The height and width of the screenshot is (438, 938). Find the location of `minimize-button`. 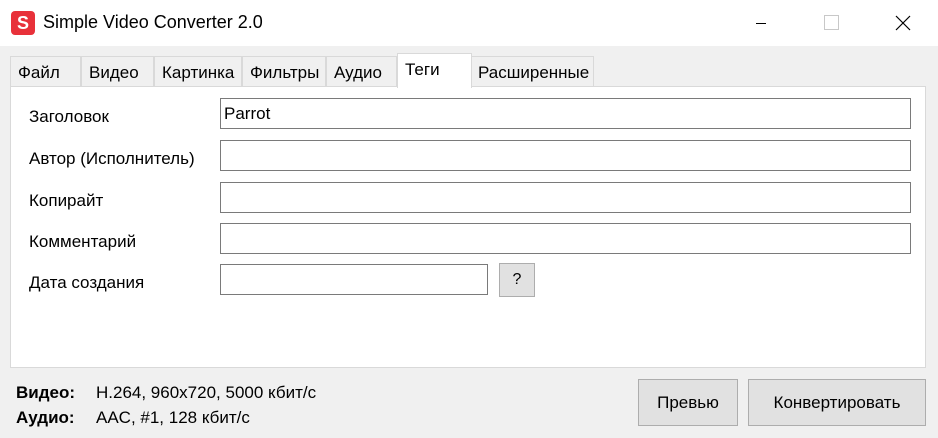

minimize-button is located at coordinates (765, 23).